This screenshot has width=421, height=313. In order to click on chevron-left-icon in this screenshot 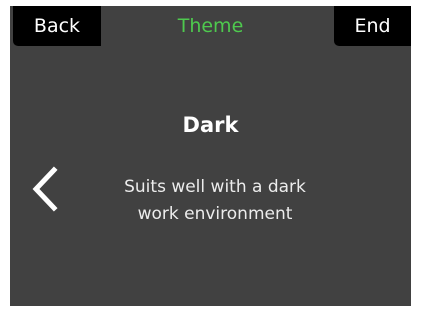, I will do `click(45, 189)`.